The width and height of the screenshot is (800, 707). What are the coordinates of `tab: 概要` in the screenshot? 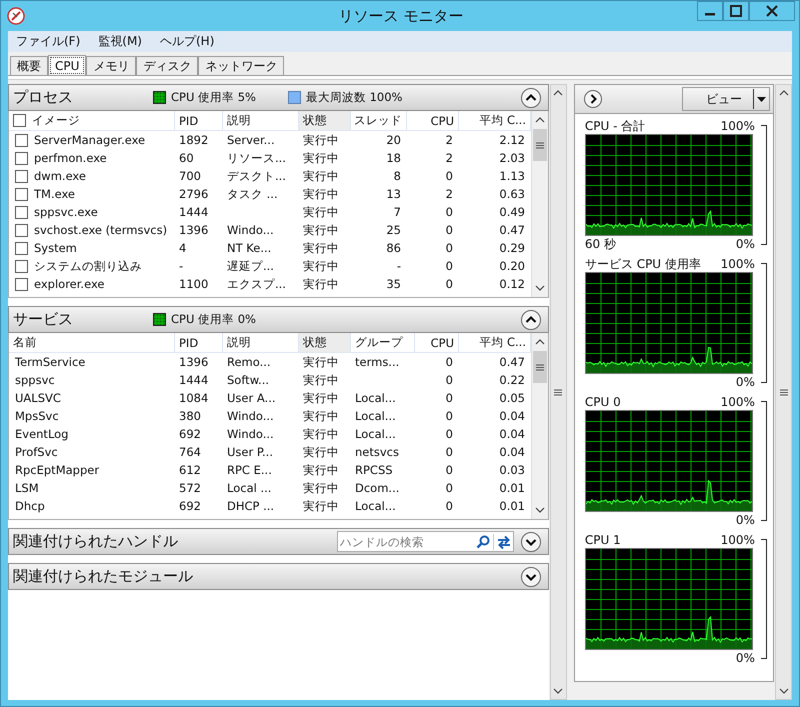 It's located at (29, 66).